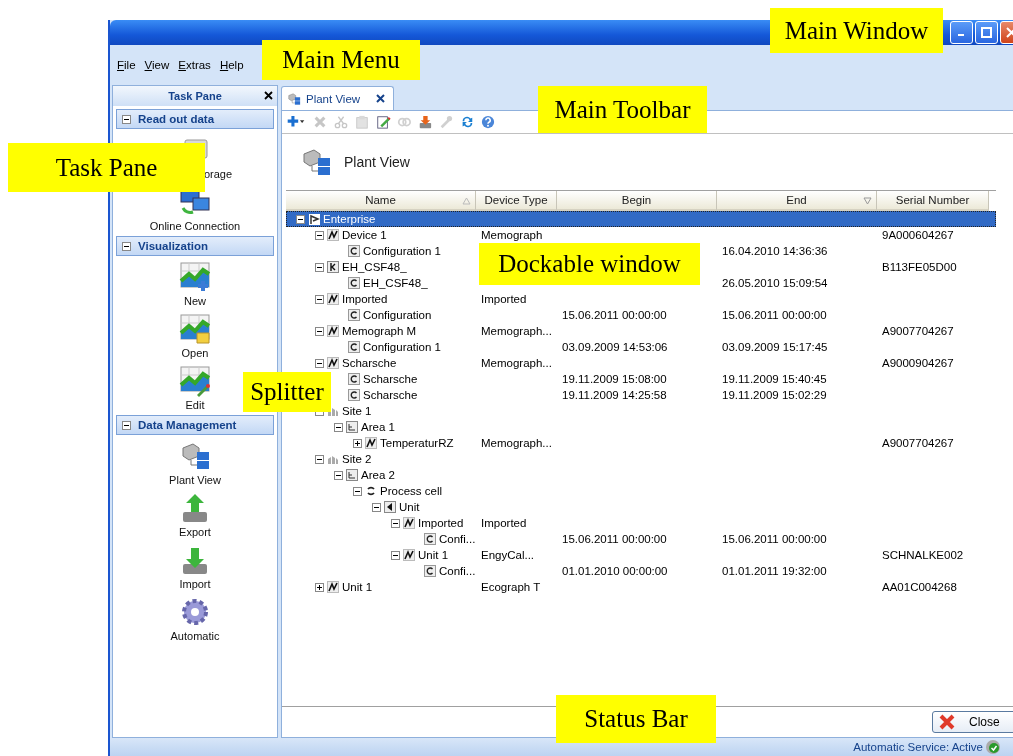 The width and height of the screenshot is (1013, 756). Describe the element at coordinates (775, 251) in the screenshot. I see `table-cell: 16.04.2010 14:36:36` at that location.